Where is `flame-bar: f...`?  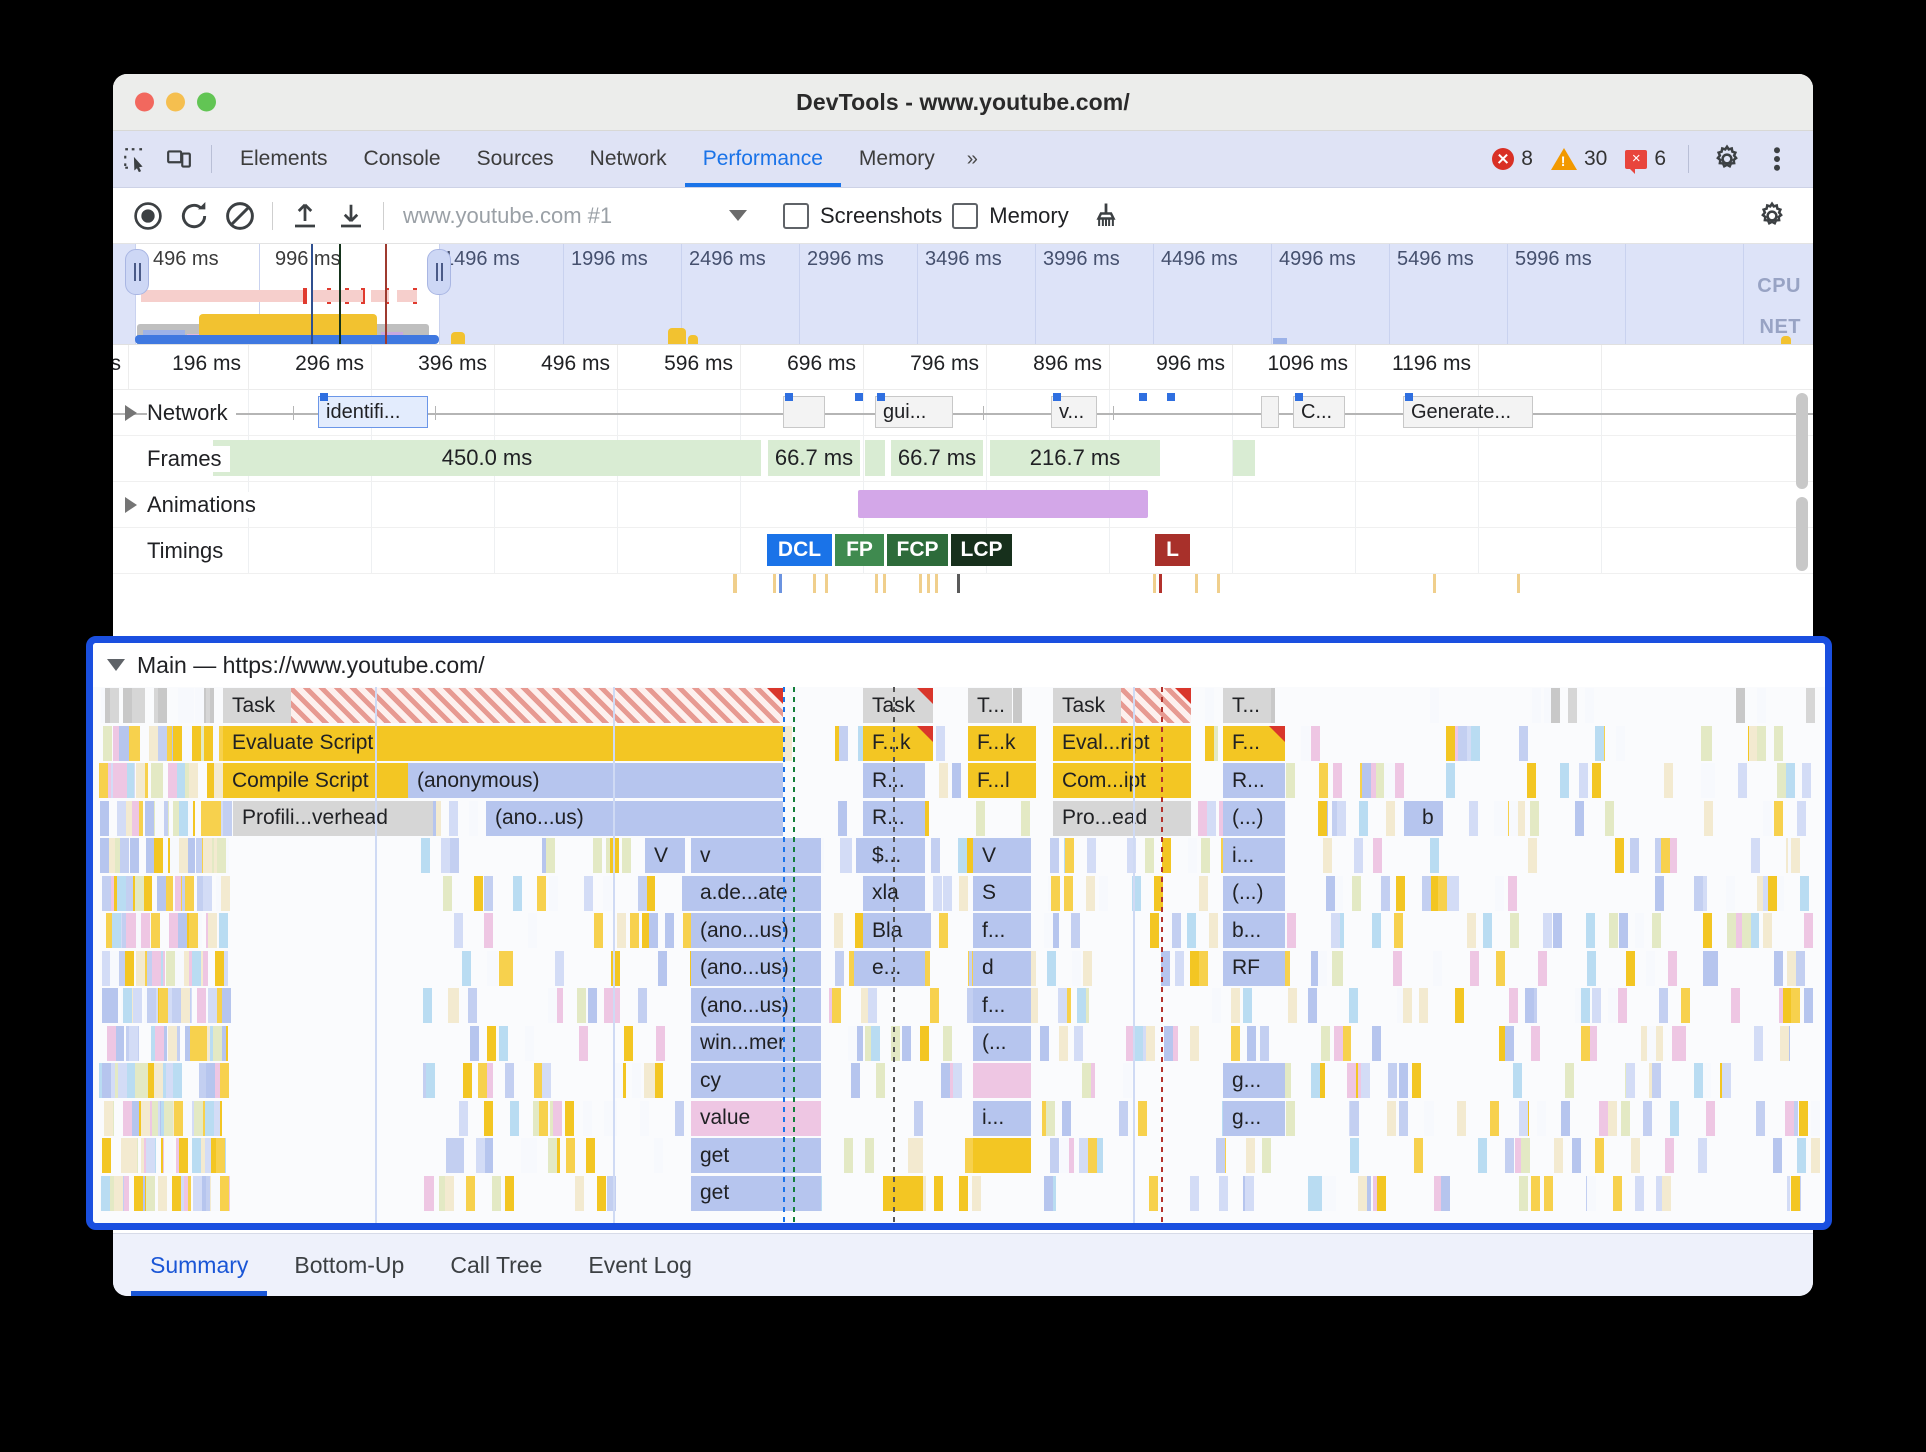
flame-bar: f... is located at coordinates (1002, 1005).